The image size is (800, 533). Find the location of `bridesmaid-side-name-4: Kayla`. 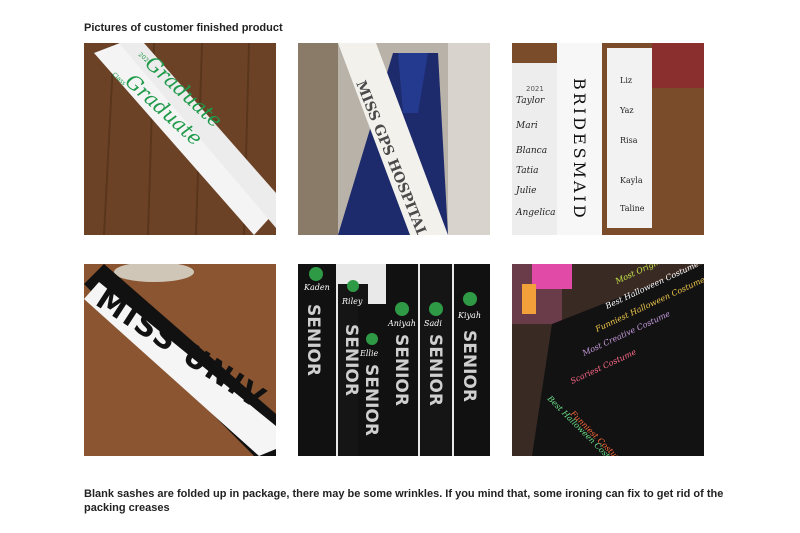

bridesmaid-side-name-4: Kayla is located at coordinates (631, 180).